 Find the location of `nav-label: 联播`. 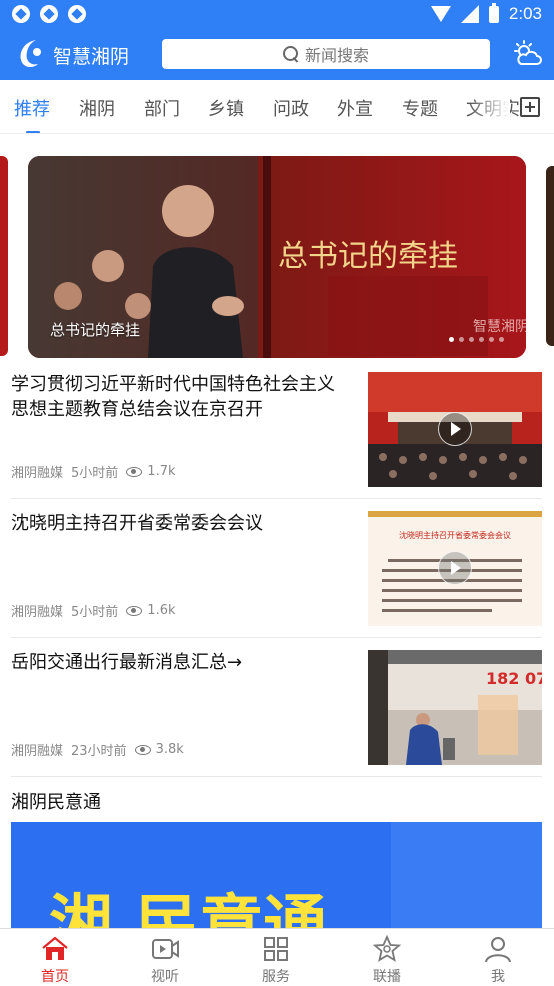

nav-label: 联播 is located at coordinates (387, 977).